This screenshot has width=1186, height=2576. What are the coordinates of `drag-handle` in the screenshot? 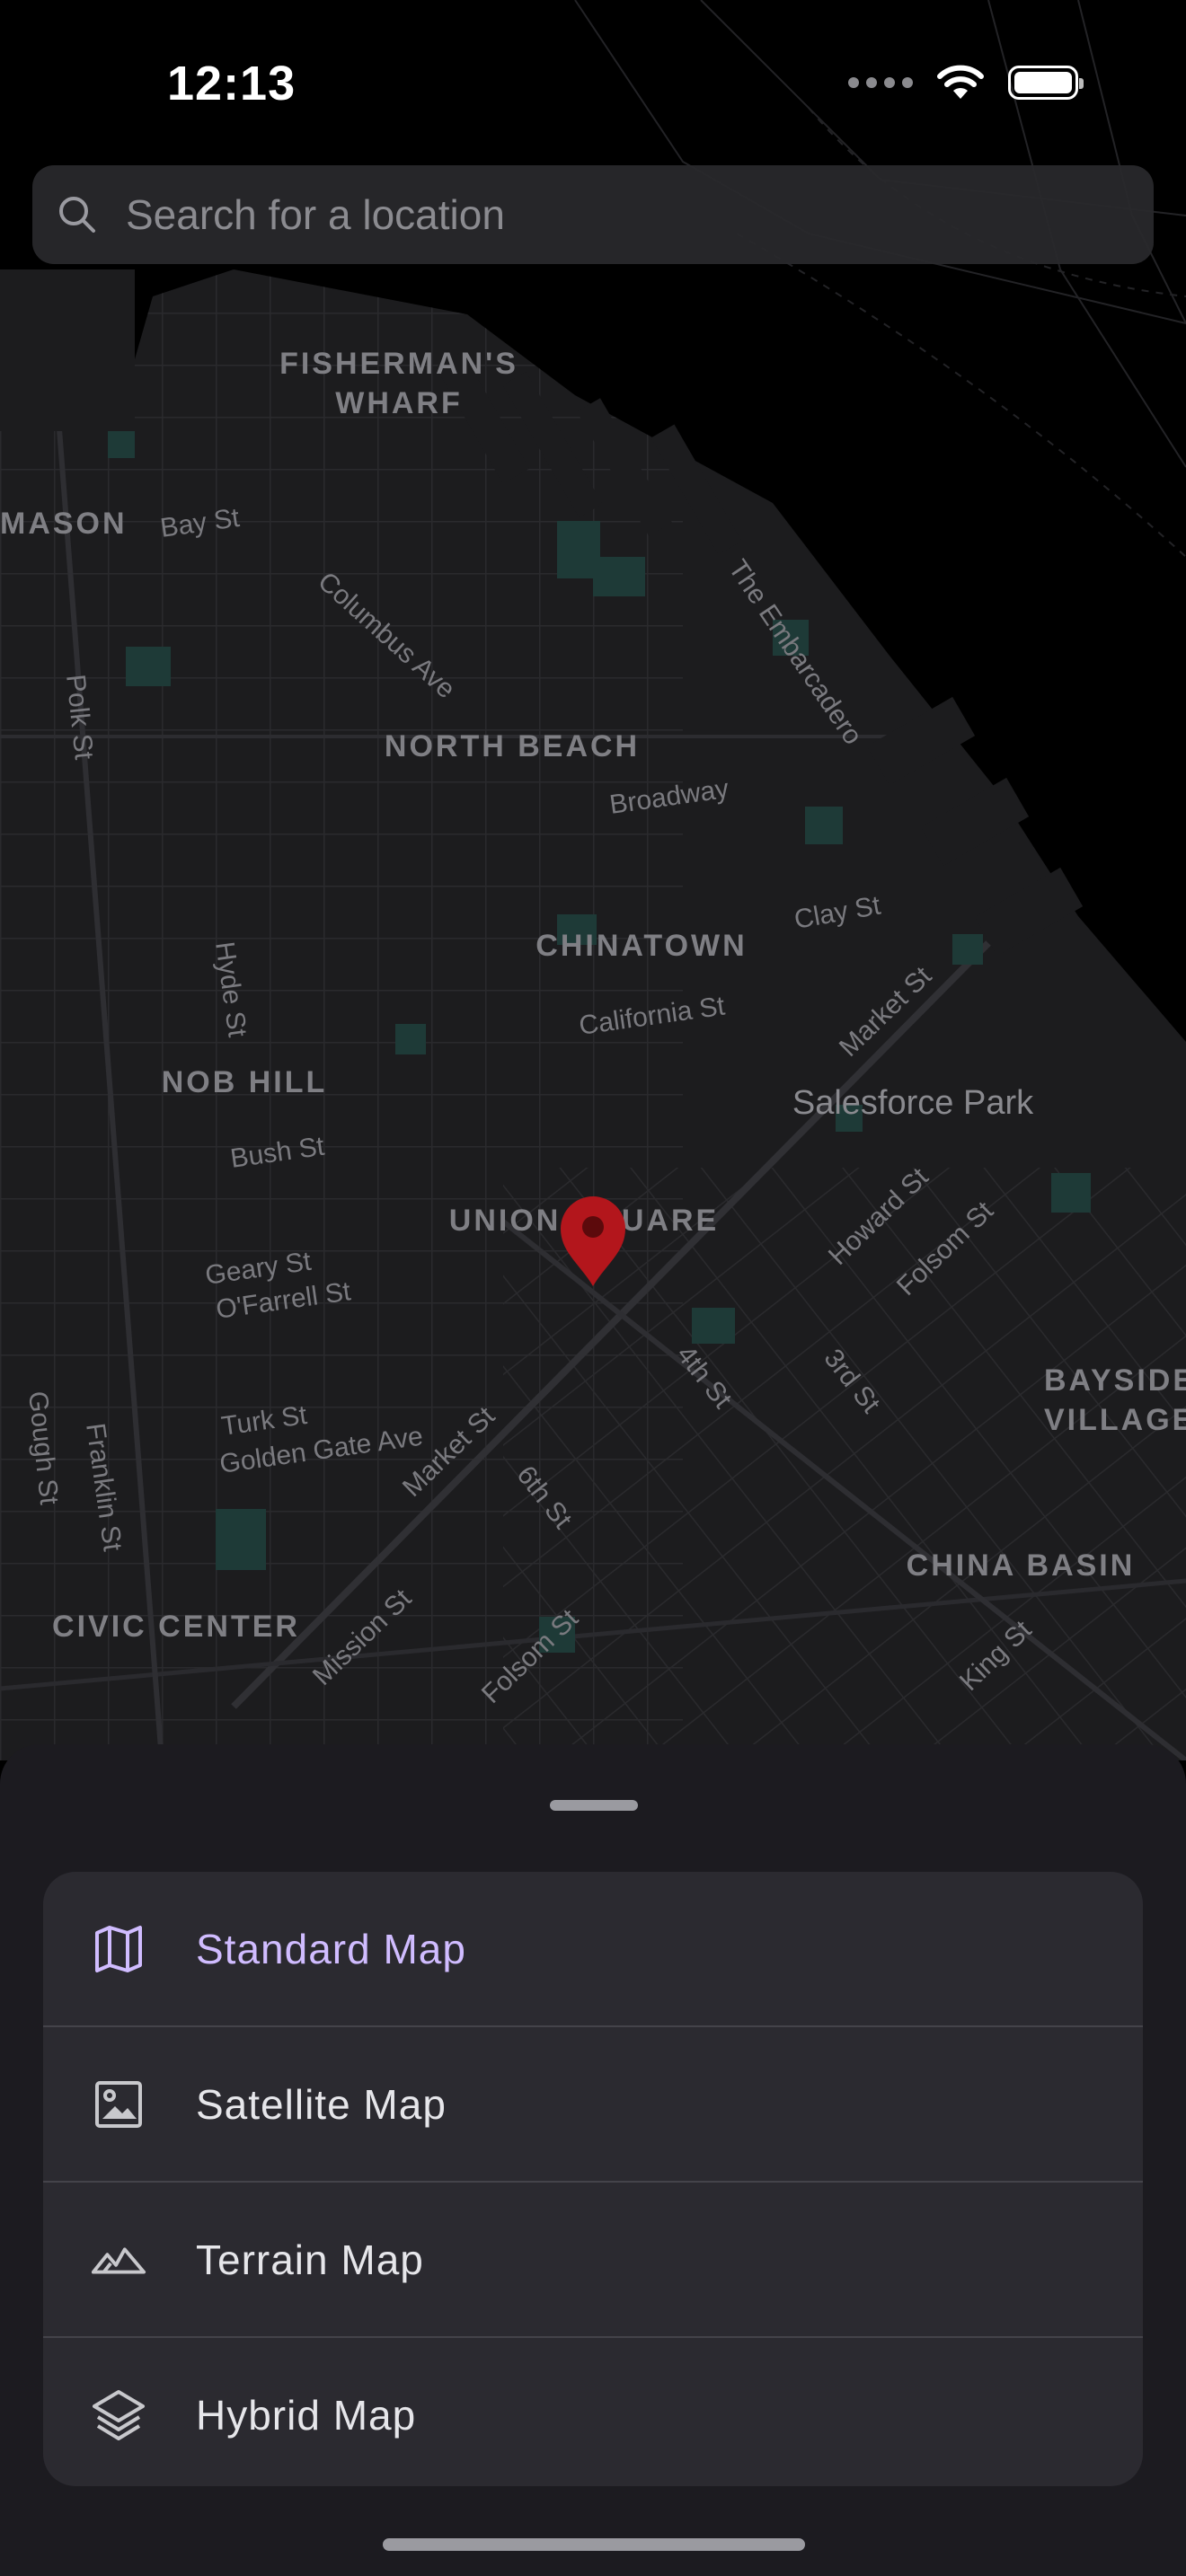 It's located at (594, 1805).